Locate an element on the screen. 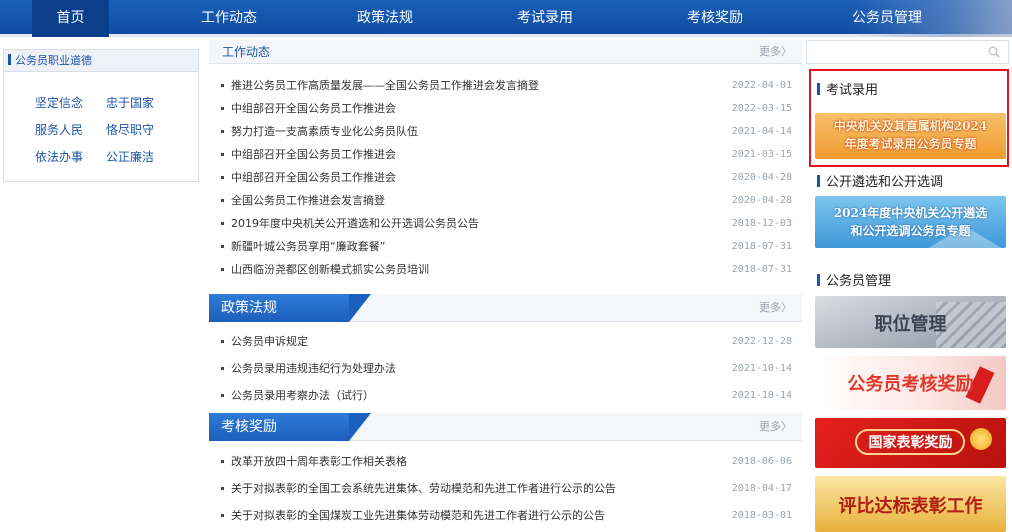 Image resolution: width=1012 pixels, height=532 pixels. exam-section-title: 考试录用 is located at coordinates (847, 88).